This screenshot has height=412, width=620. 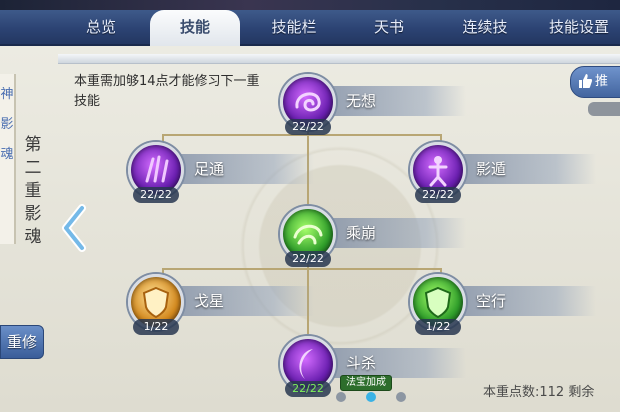 What do you see at coordinates (33, 191) in the screenshot?
I see `tier-title: 第二重影魂` at bounding box center [33, 191].